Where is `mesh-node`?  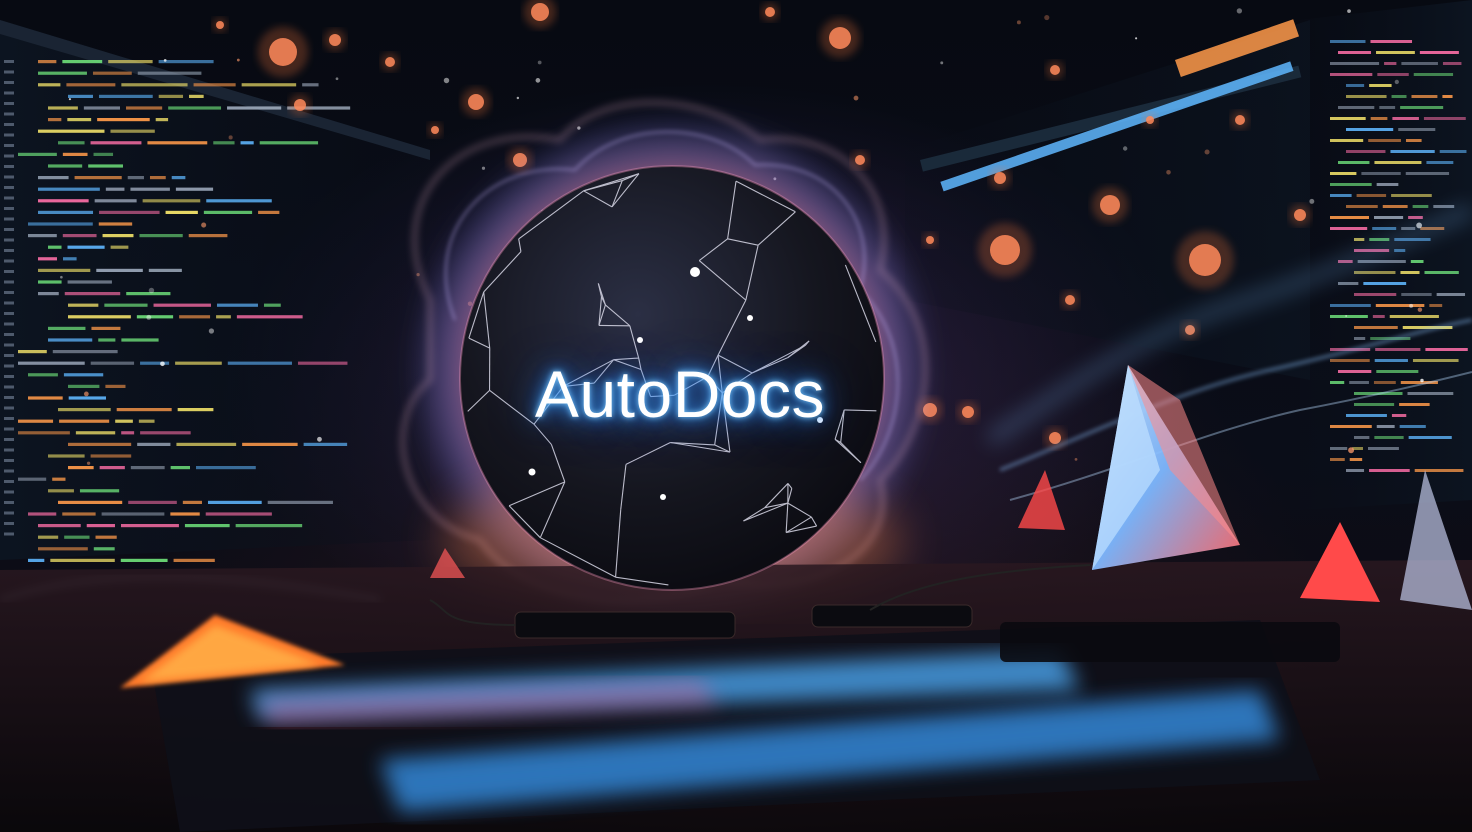 mesh-node is located at coordinates (640, 340).